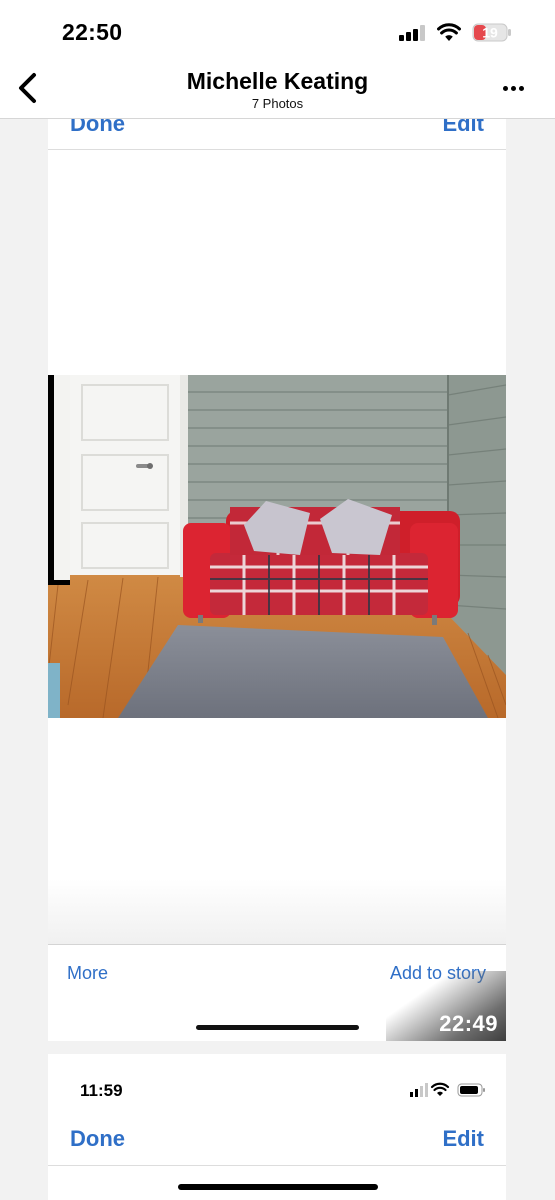  I want to click on screenshot-toolbar: More Add to story 22:49, so click(277, 992).